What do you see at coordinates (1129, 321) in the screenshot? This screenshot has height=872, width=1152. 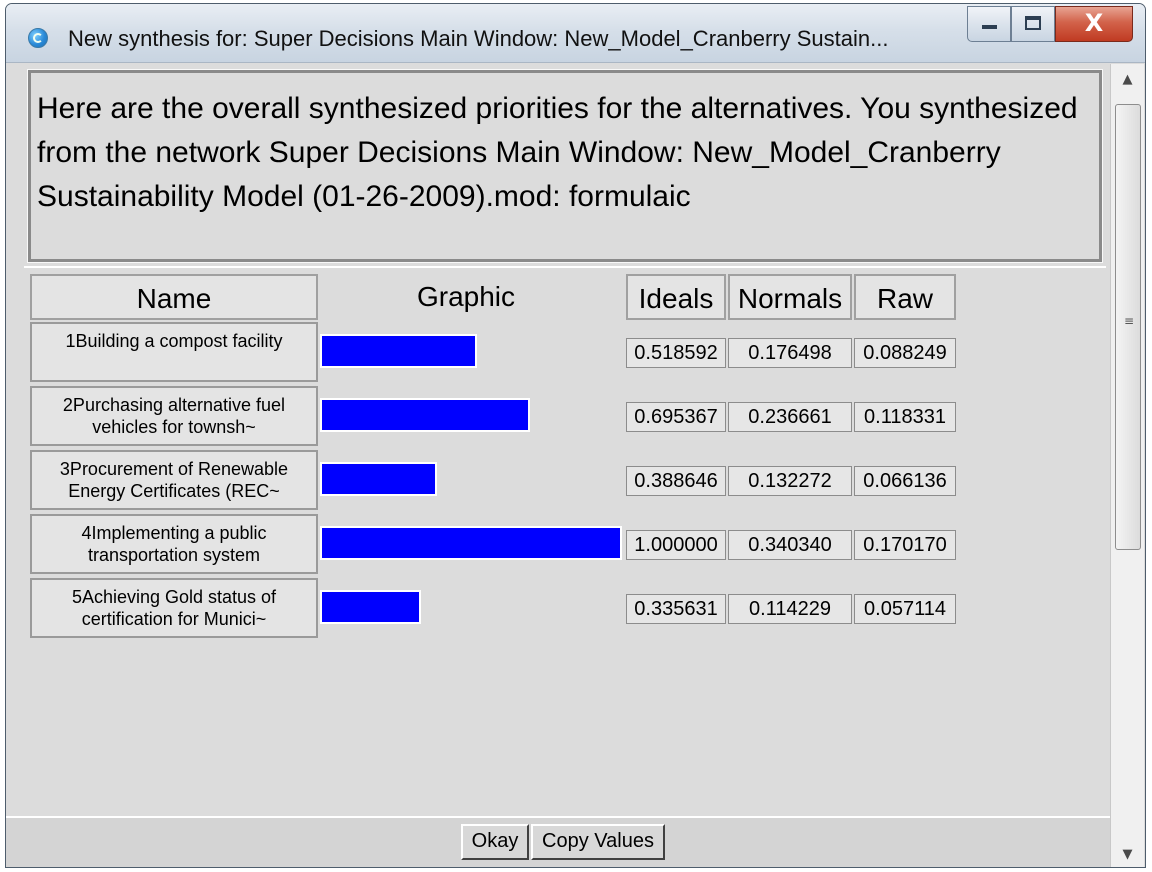 I see `scrollbar-grip-icon: ≡` at bounding box center [1129, 321].